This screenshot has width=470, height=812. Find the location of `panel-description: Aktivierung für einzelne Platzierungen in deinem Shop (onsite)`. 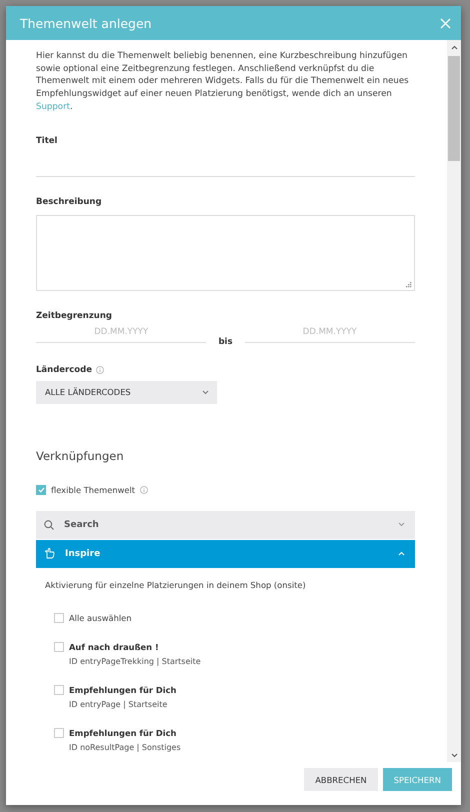

panel-description: Aktivierung für einzelne Platzierungen in deinem Shop (onsite) is located at coordinates (176, 585).